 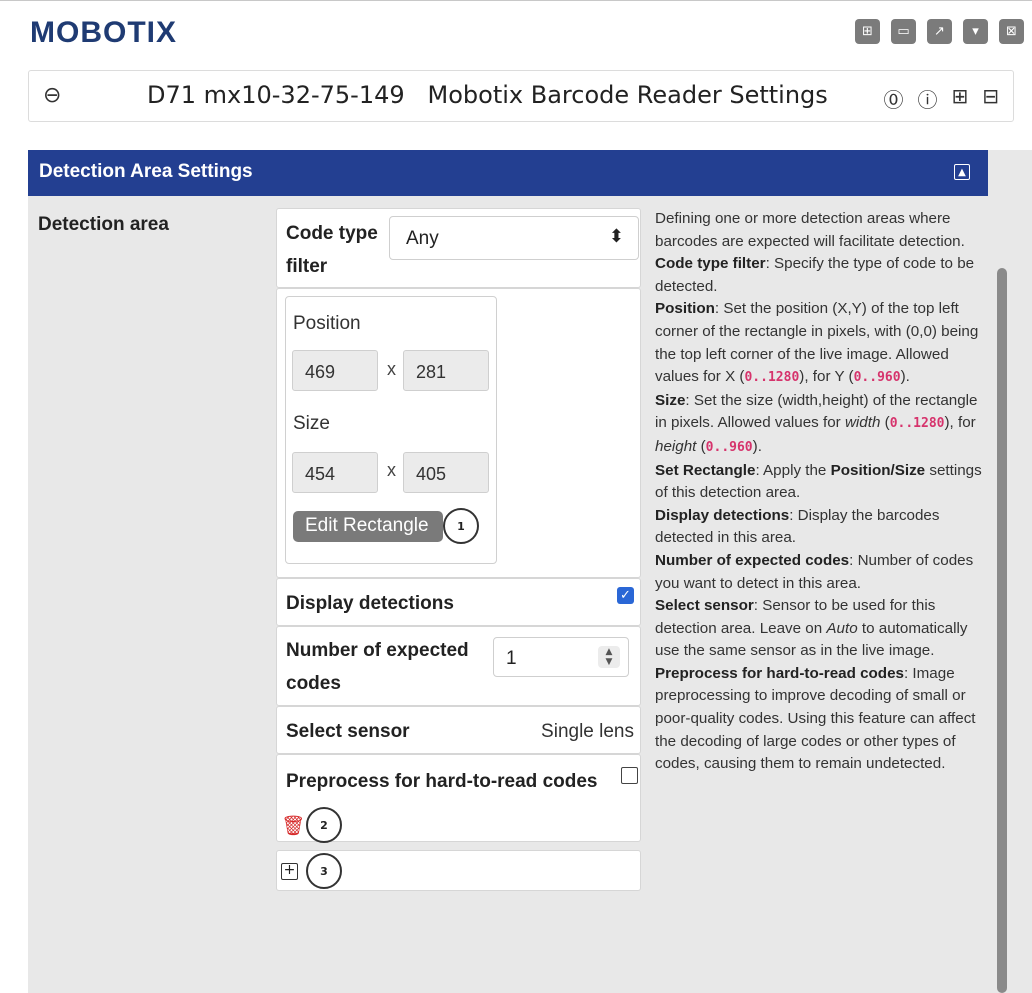 I want to click on display-detections-checkbox: ✓, so click(x=625, y=595).